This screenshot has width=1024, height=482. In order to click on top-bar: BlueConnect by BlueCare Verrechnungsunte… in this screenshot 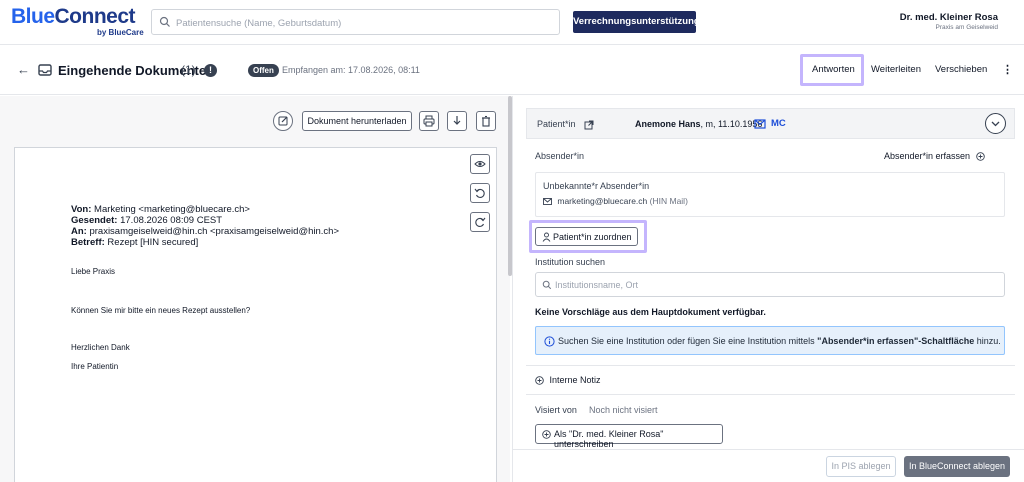, I will do `click(512, 22)`.